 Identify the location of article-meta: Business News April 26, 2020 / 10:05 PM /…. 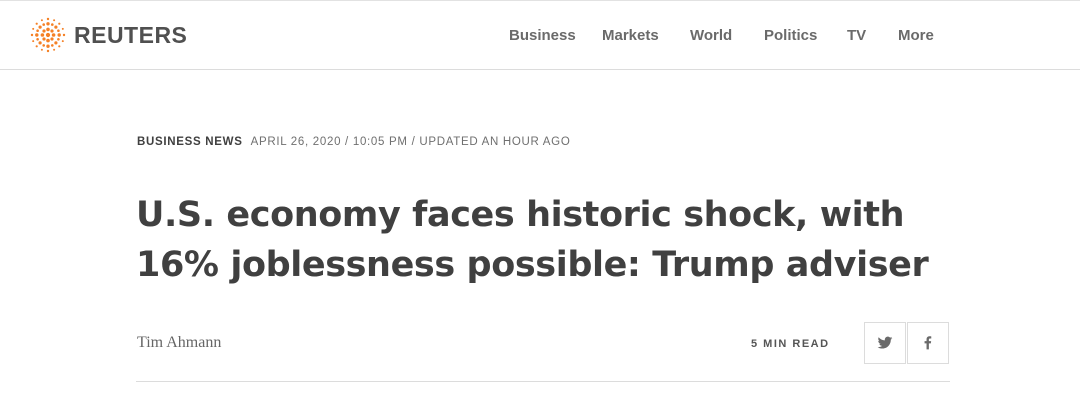
(353, 142).